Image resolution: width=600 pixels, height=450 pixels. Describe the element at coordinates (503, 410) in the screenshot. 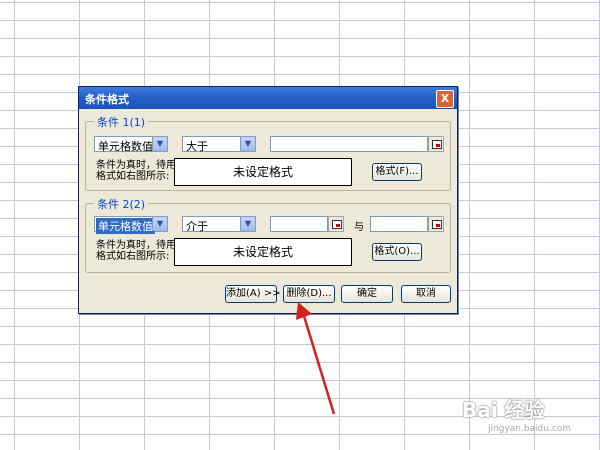

I see `watermark-logo: Bai 经验` at that location.